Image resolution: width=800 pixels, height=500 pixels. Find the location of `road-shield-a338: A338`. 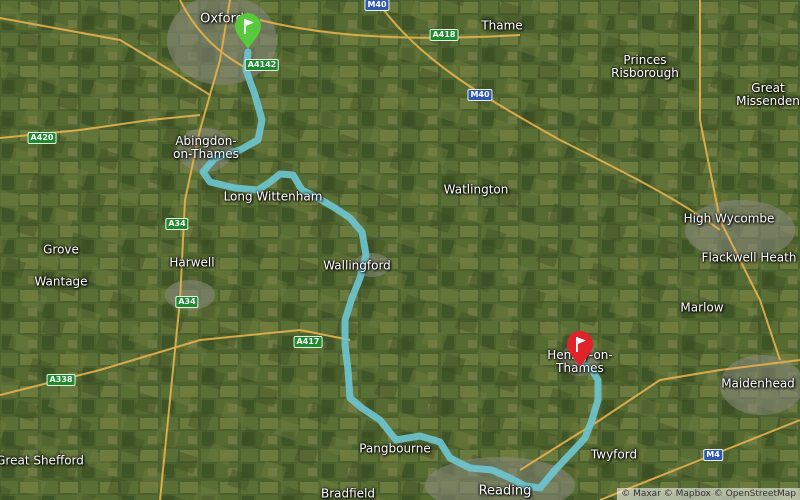

road-shield-a338: A338 is located at coordinates (61, 380).